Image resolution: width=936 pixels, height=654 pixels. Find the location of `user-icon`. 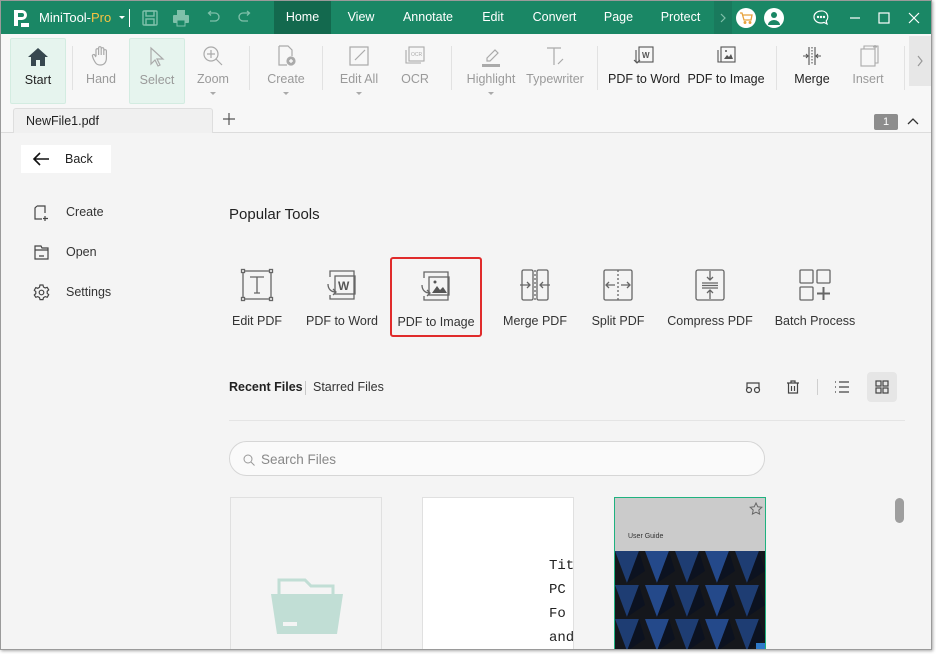

user-icon is located at coordinates (774, 18).